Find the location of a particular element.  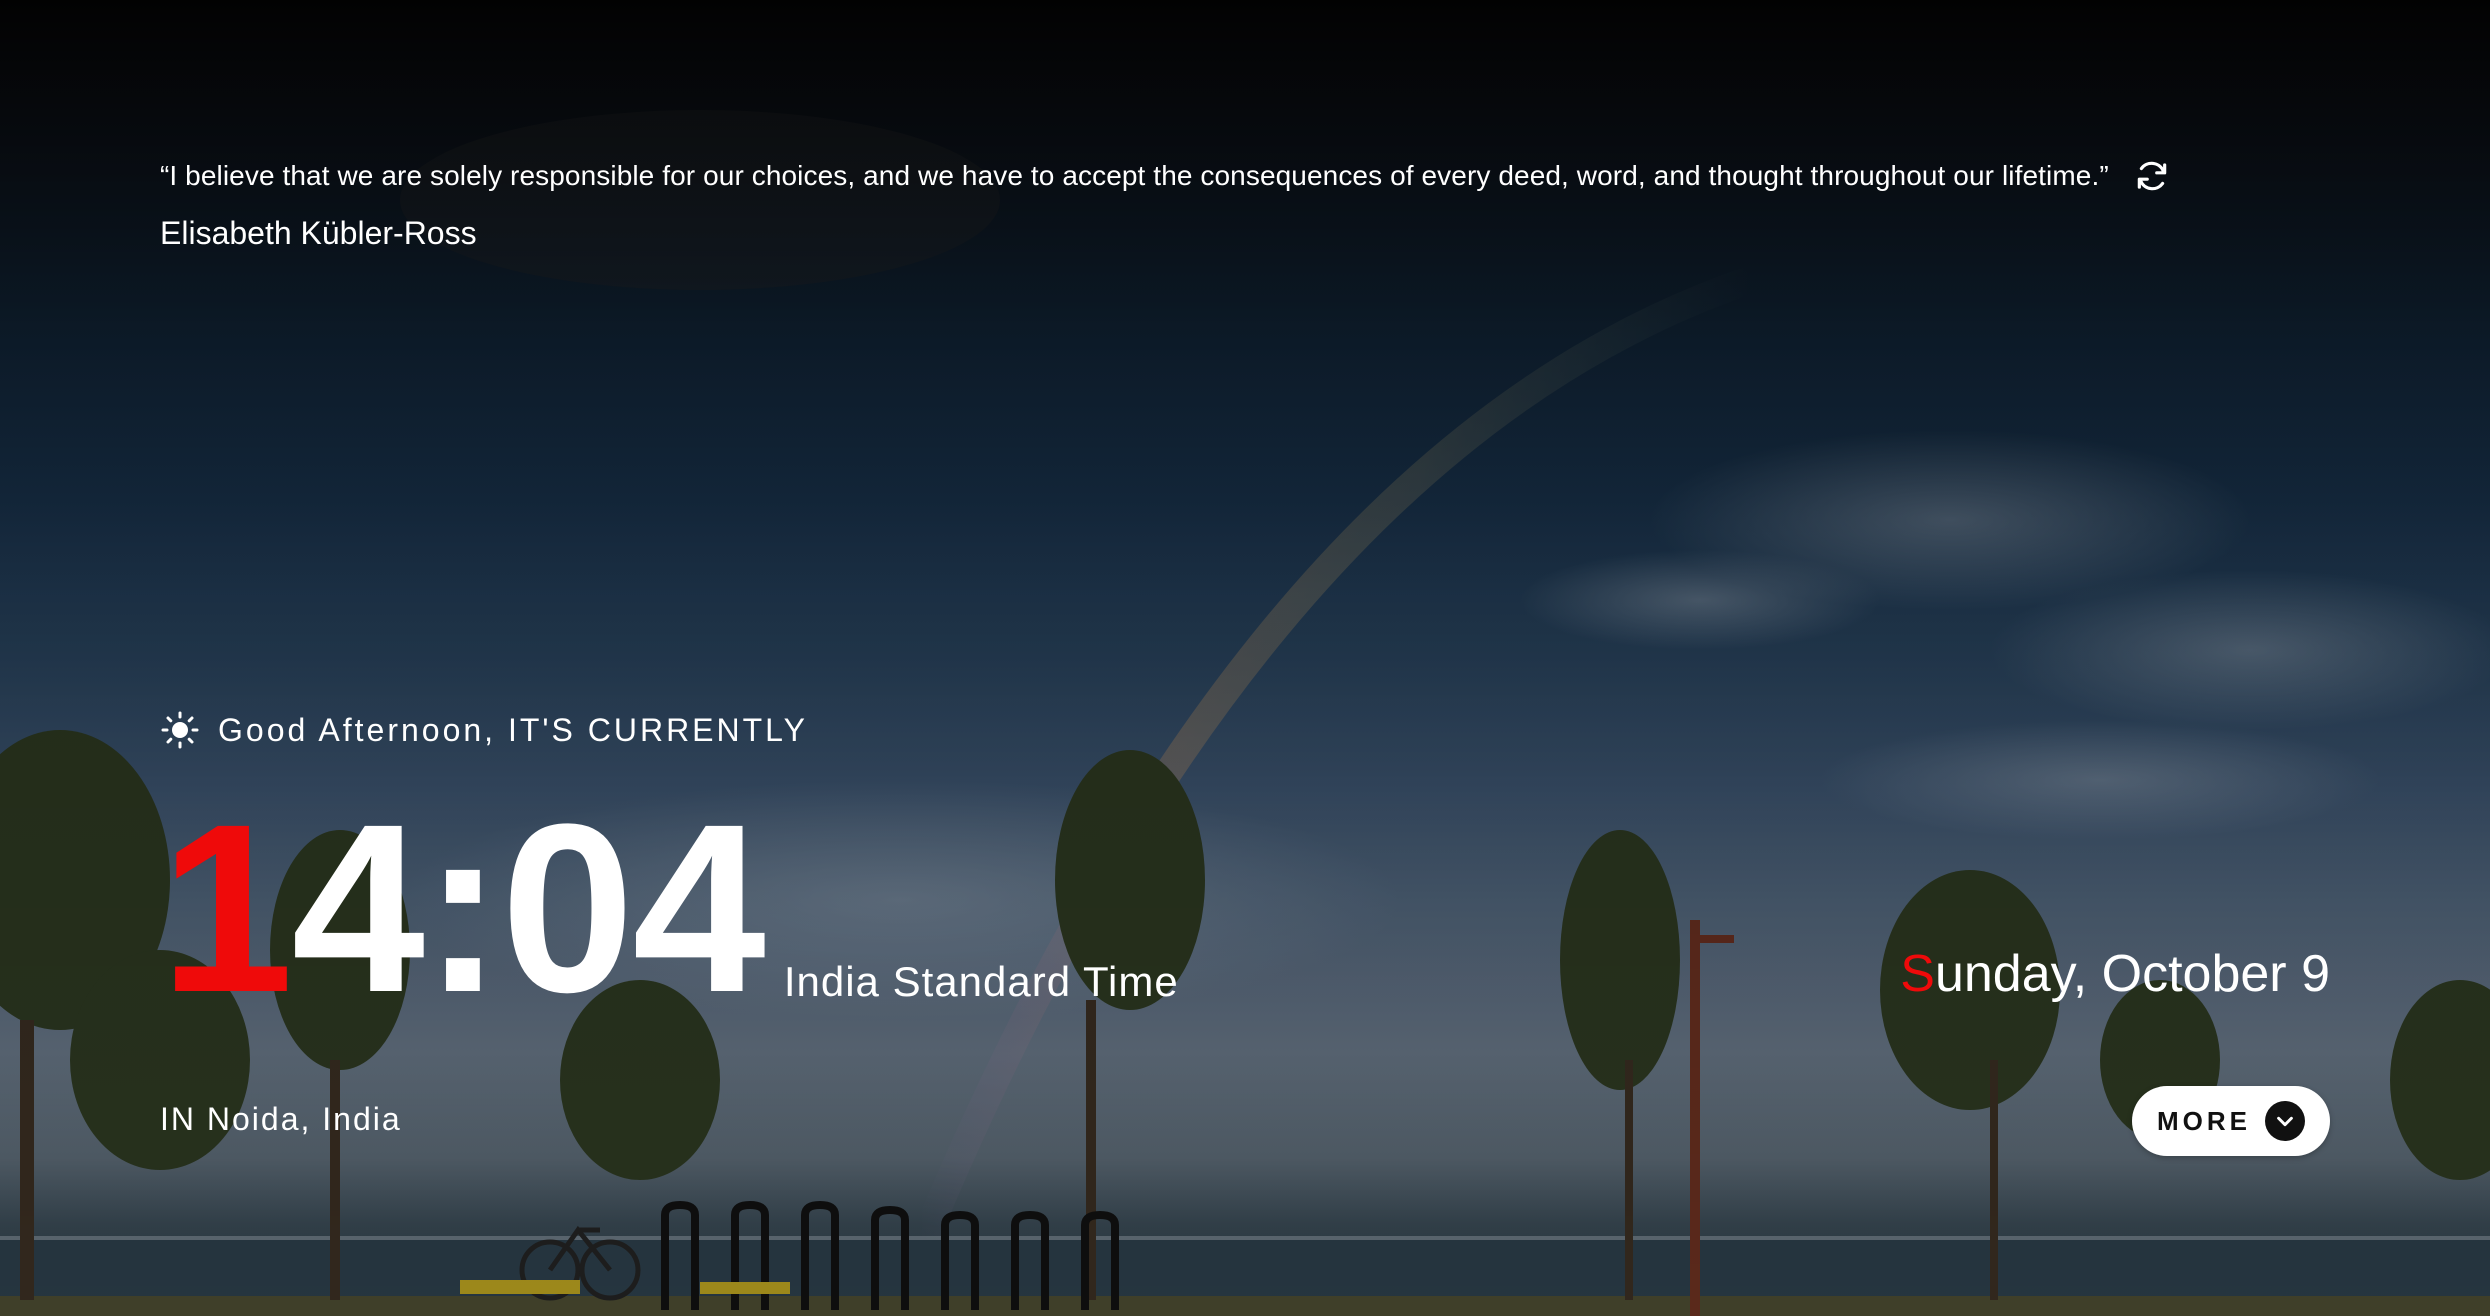

time-row: 14:04 India Standard Time is located at coordinates (669, 908).